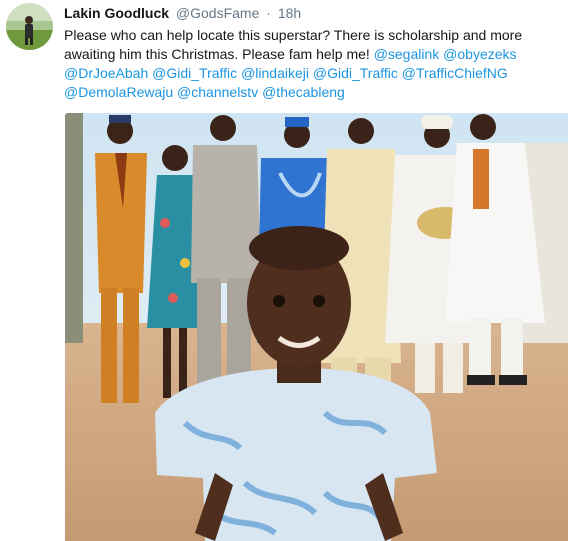 Image resolution: width=568 pixels, height=541 pixels. What do you see at coordinates (455, 73) in the screenshot?
I see `mention-link: @TrafficChiefNG` at bounding box center [455, 73].